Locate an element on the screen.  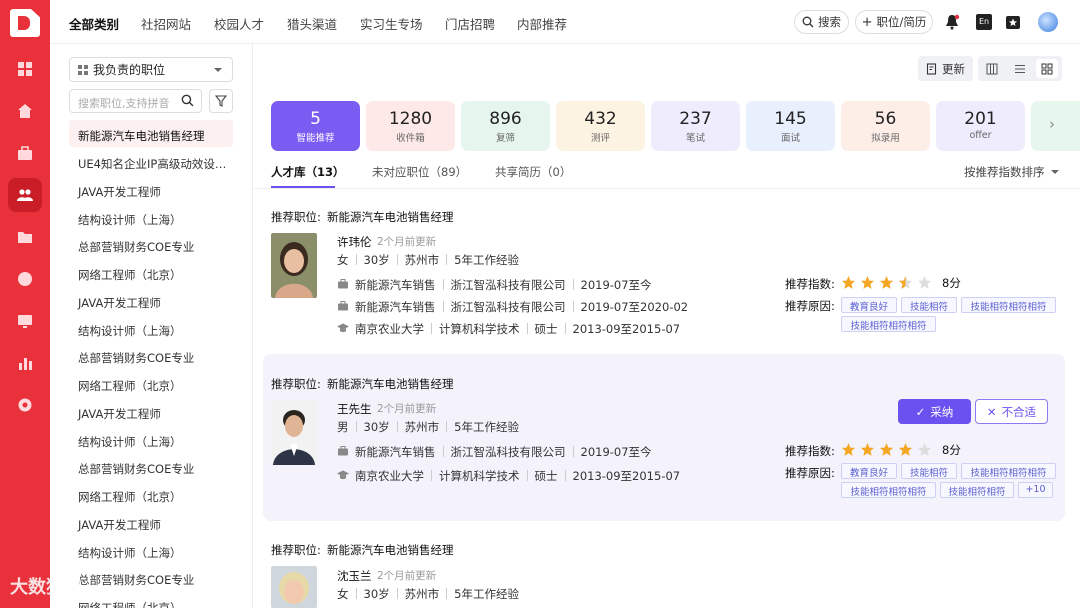
stat-label: 面试 is located at coordinates (790, 138).